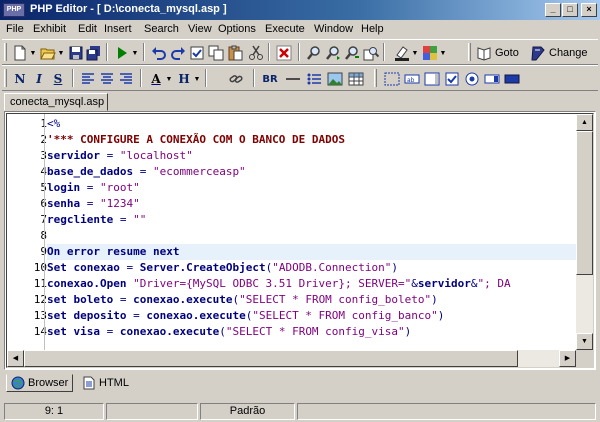  Describe the element at coordinates (49, 29) in the screenshot. I see `menu-exhibit: Exhibit` at that location.